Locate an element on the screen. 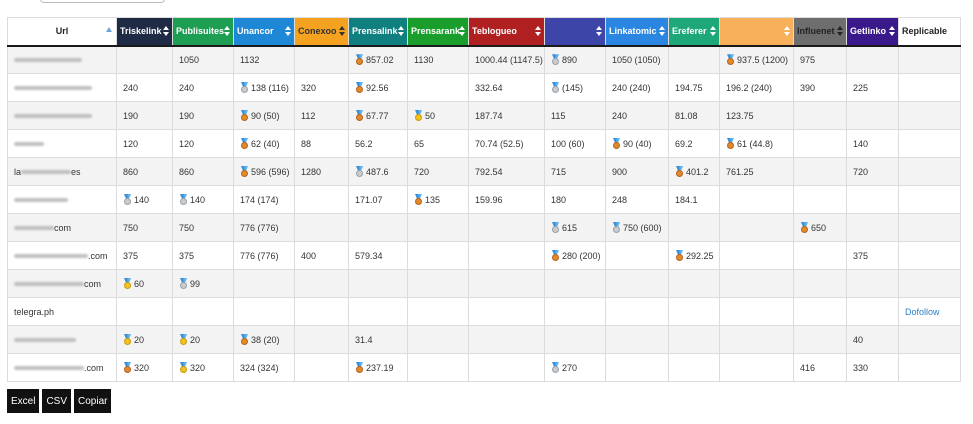  price-value: 400 is located at coordinates (309, 255).